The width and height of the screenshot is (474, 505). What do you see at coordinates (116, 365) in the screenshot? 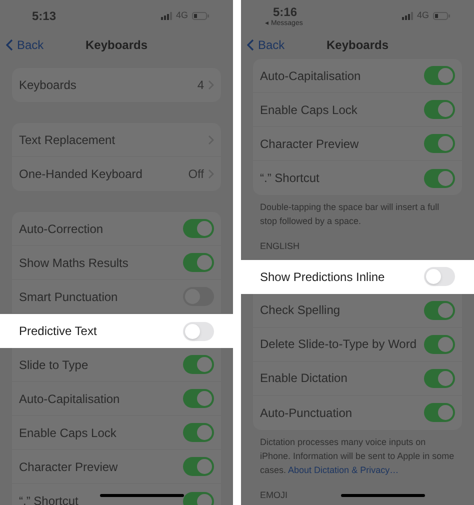
I see `settings-row: Slide to Type` at bounding box center [116, 365].